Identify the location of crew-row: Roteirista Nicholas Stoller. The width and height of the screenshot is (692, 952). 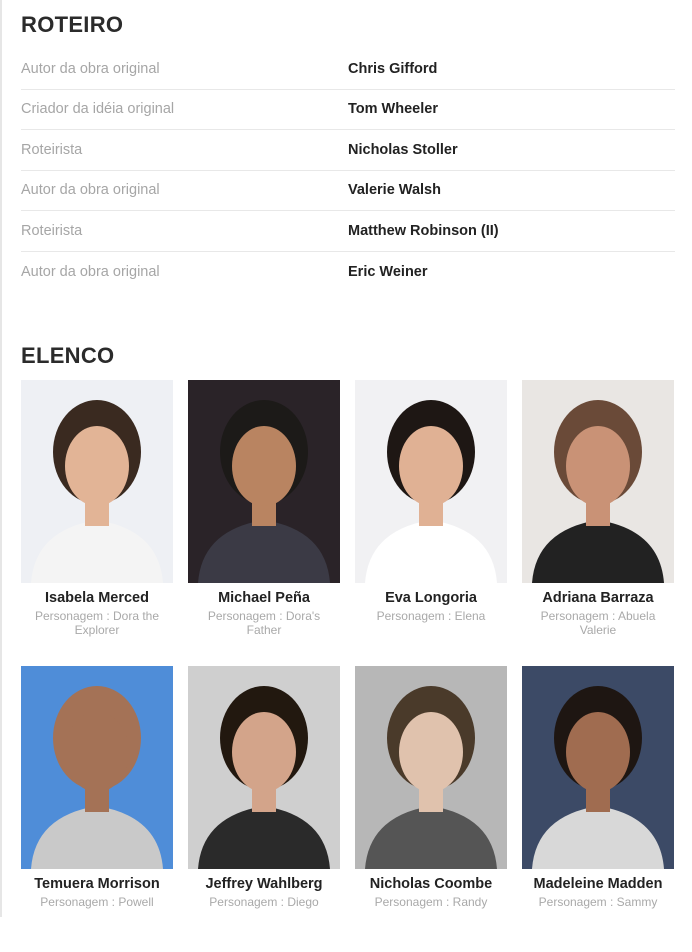
(348, 150).